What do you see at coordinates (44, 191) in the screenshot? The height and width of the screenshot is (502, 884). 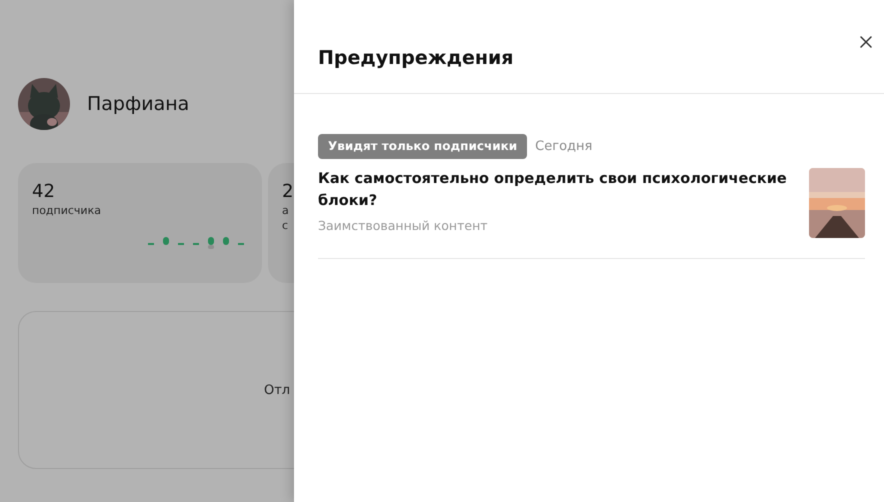 I see `stat-value: 42` at bounding box center [44, 191].